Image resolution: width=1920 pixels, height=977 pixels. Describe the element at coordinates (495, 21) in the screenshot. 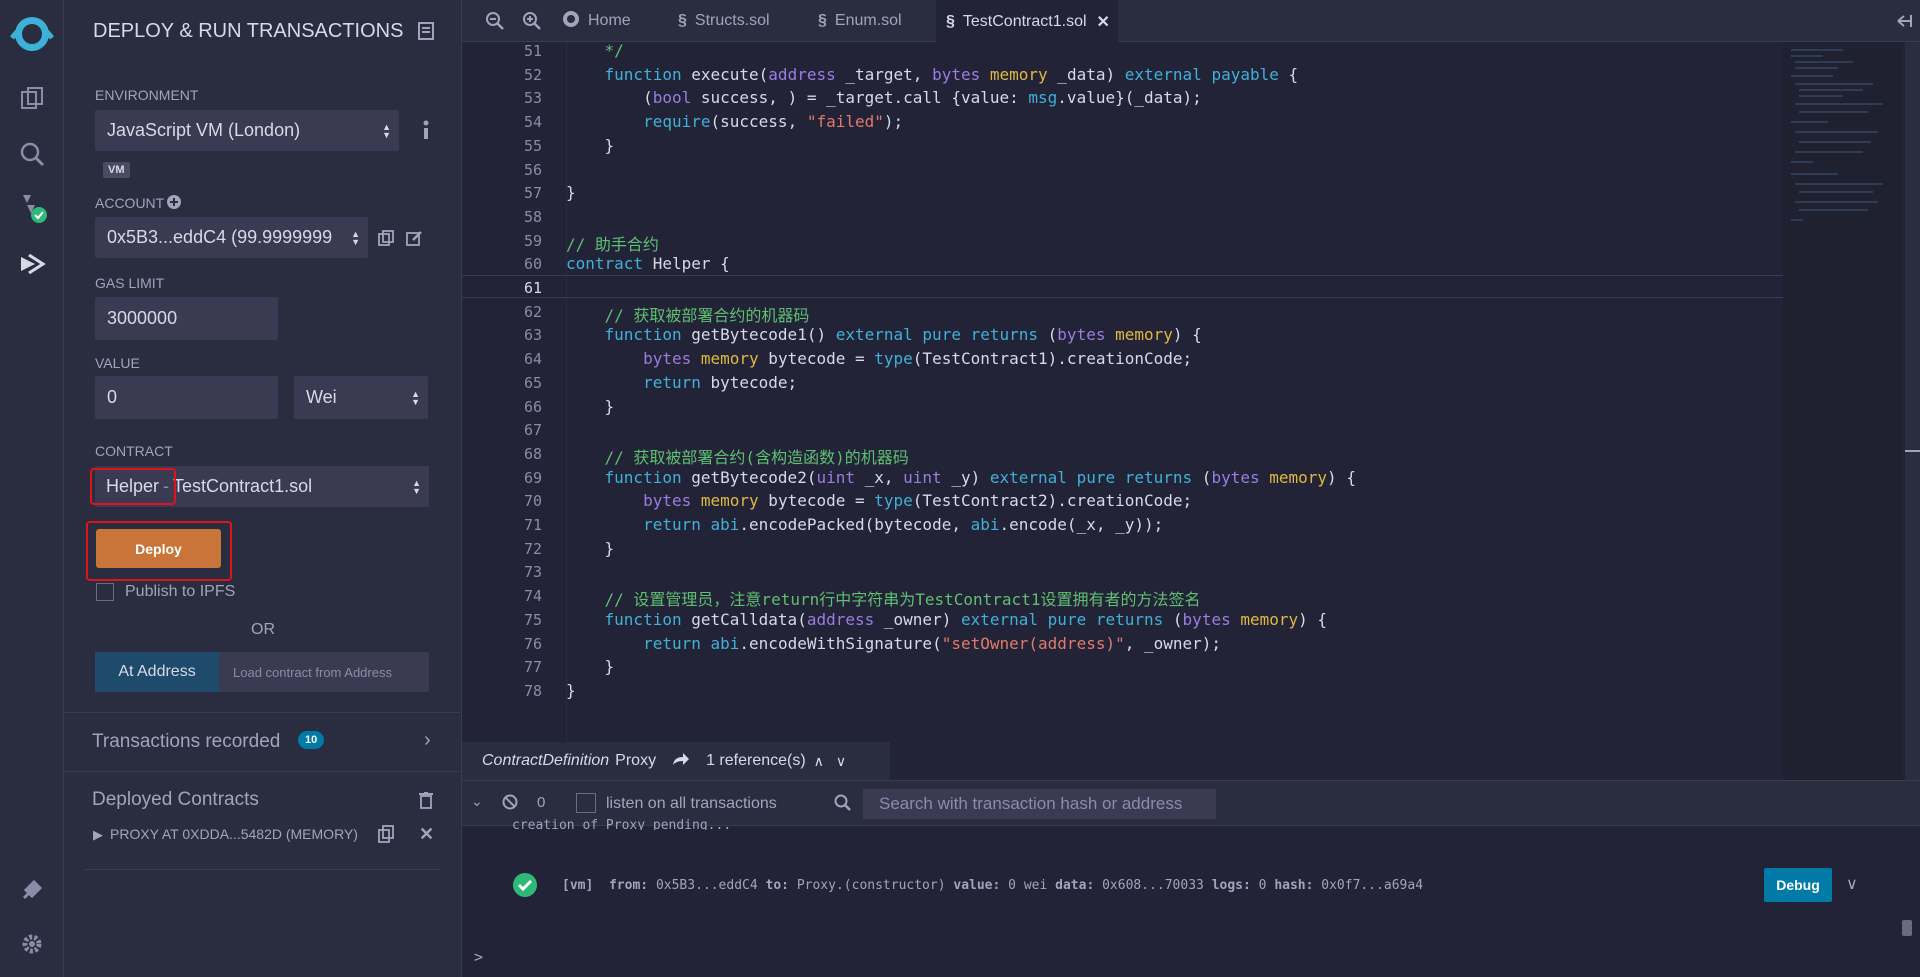

I see `zoom-out-icon` at that location.